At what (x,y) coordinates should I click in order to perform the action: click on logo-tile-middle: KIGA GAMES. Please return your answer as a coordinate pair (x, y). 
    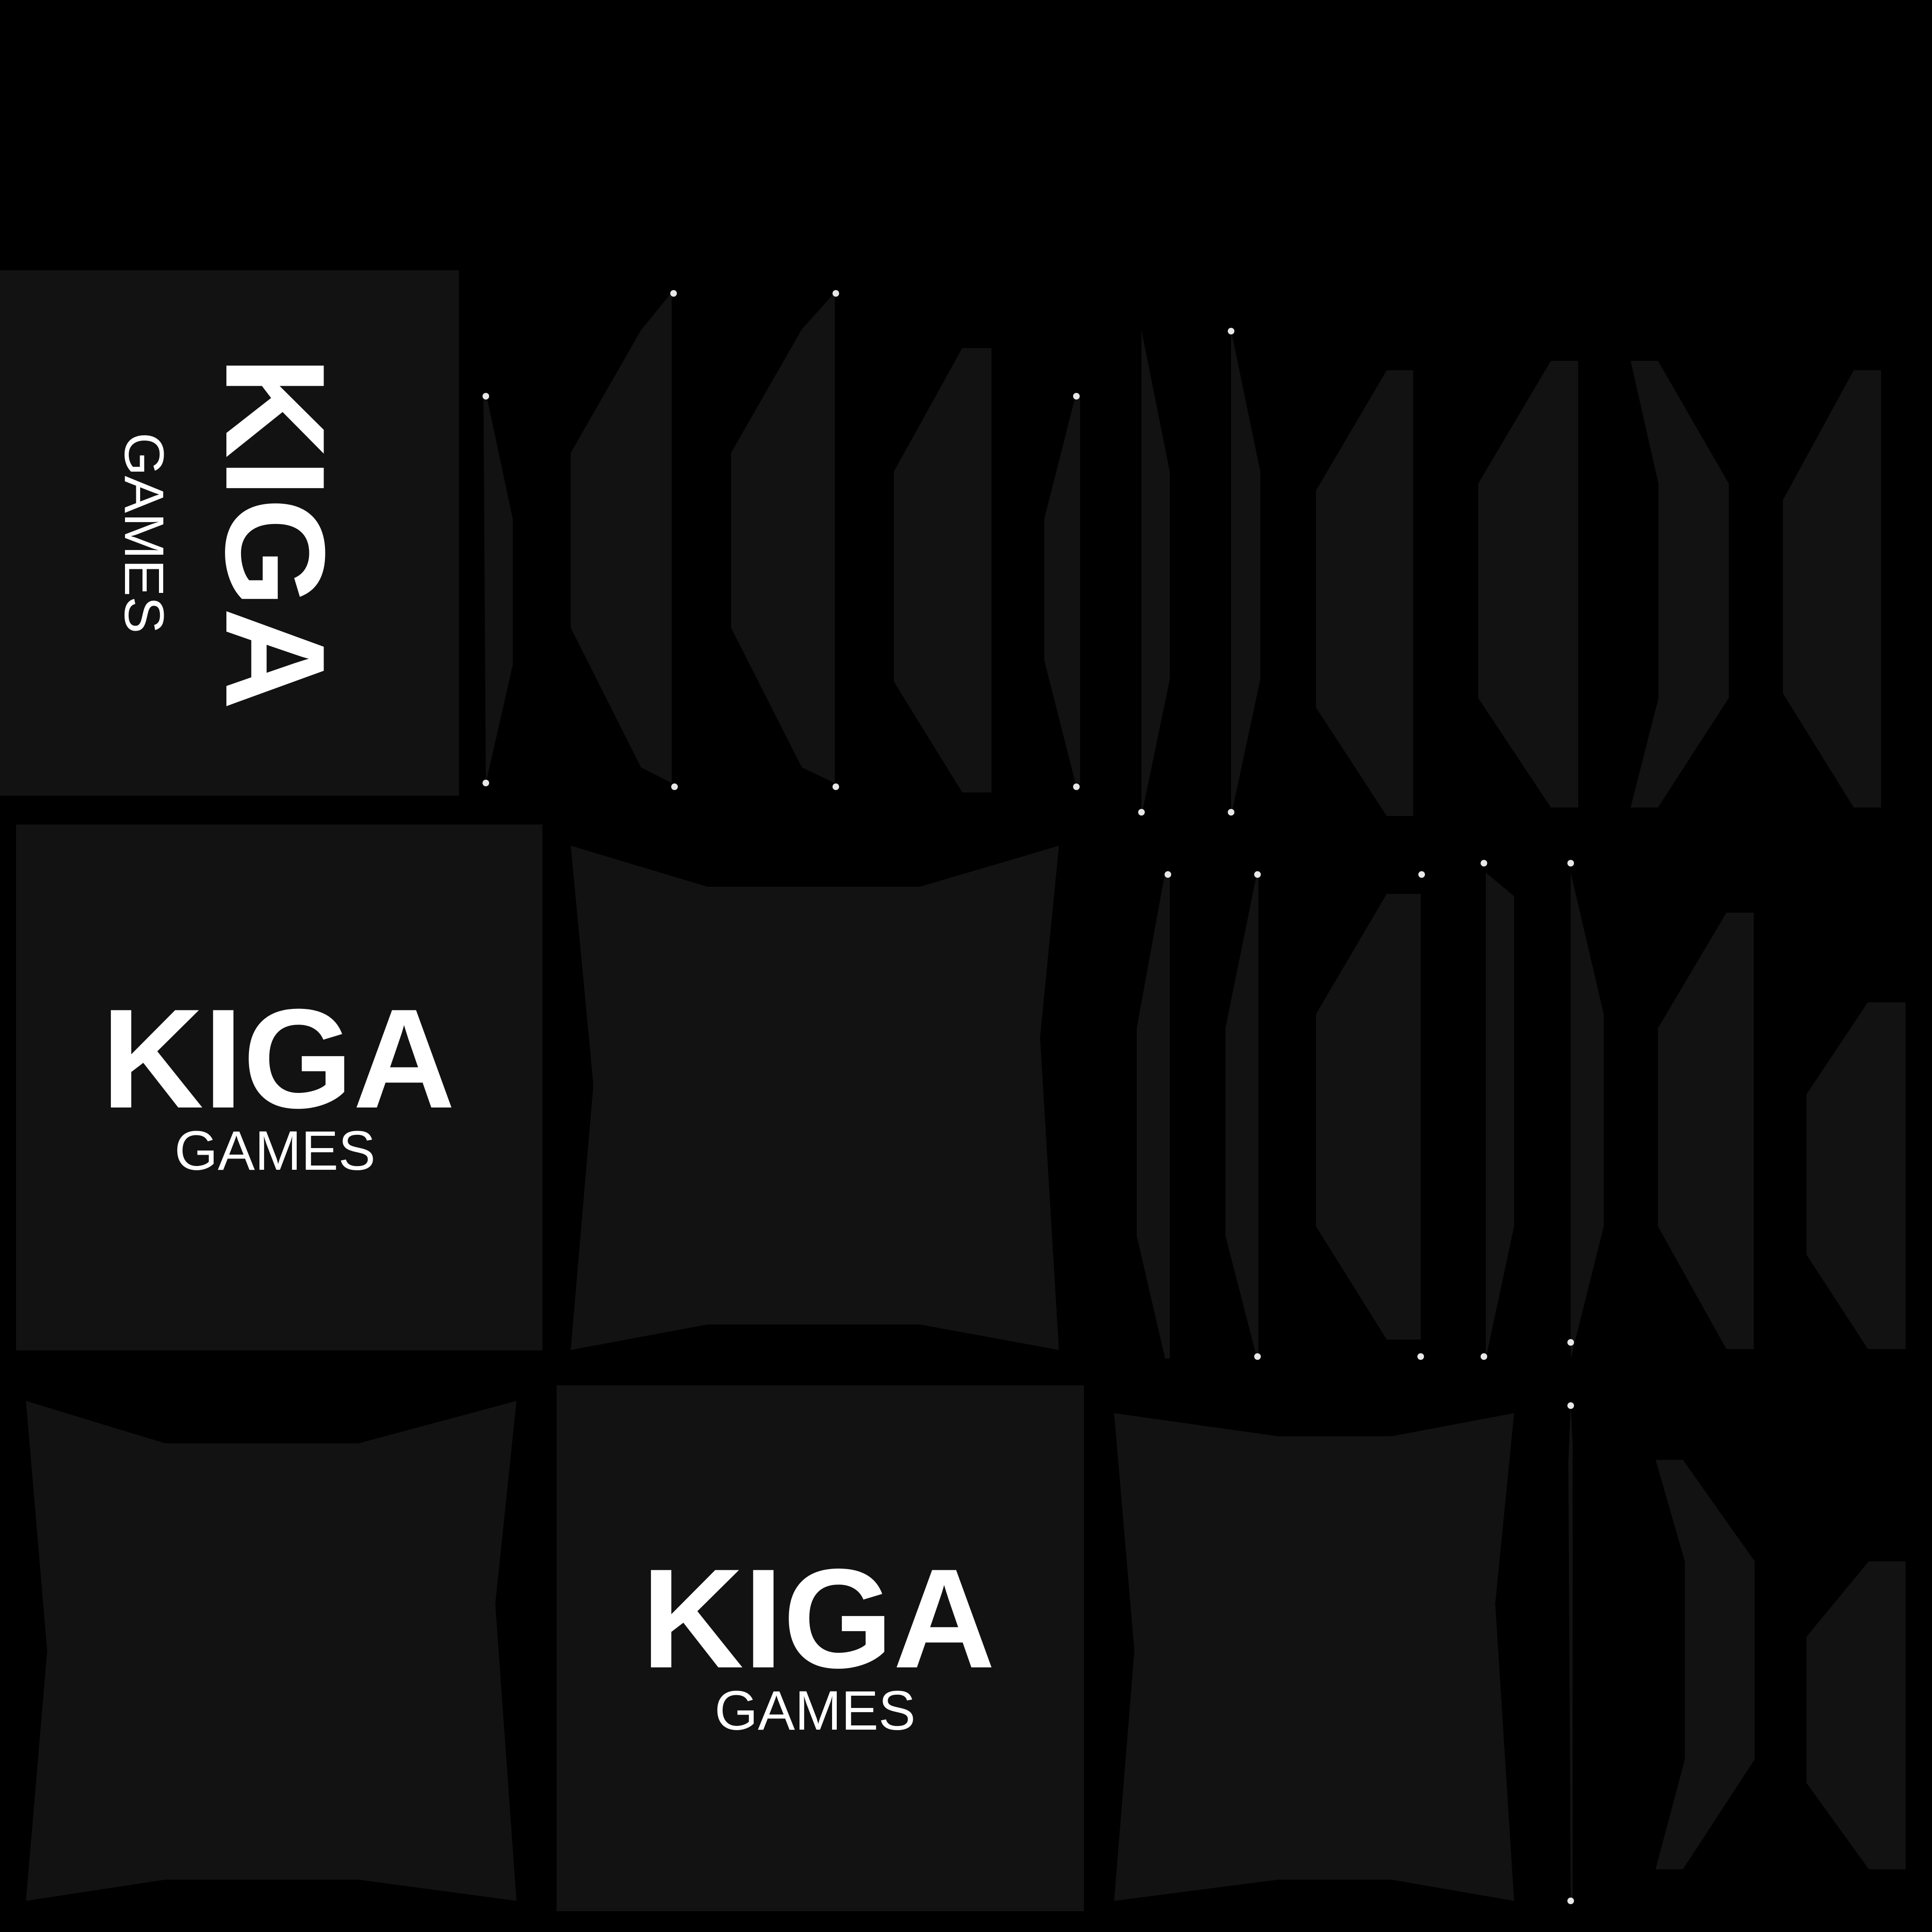
    Looking at the image, I should click on (279, 1087).